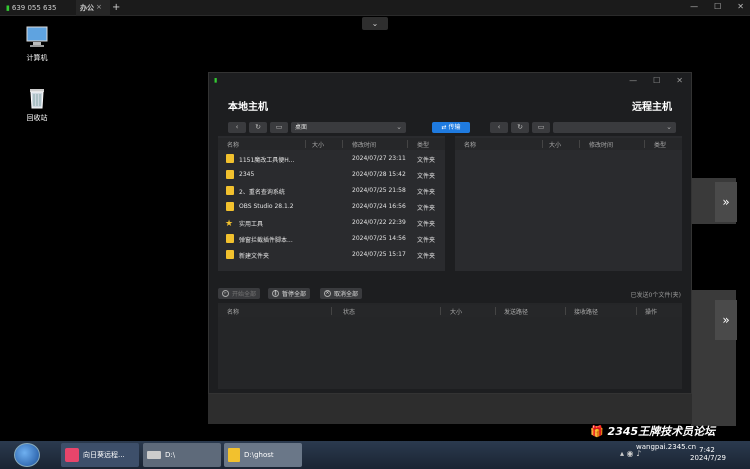  What do you see at coordinates (348, 127) in the screenshot?
I see `local-path-select: 桌面 ⌄` at bounding box center [348, 127].